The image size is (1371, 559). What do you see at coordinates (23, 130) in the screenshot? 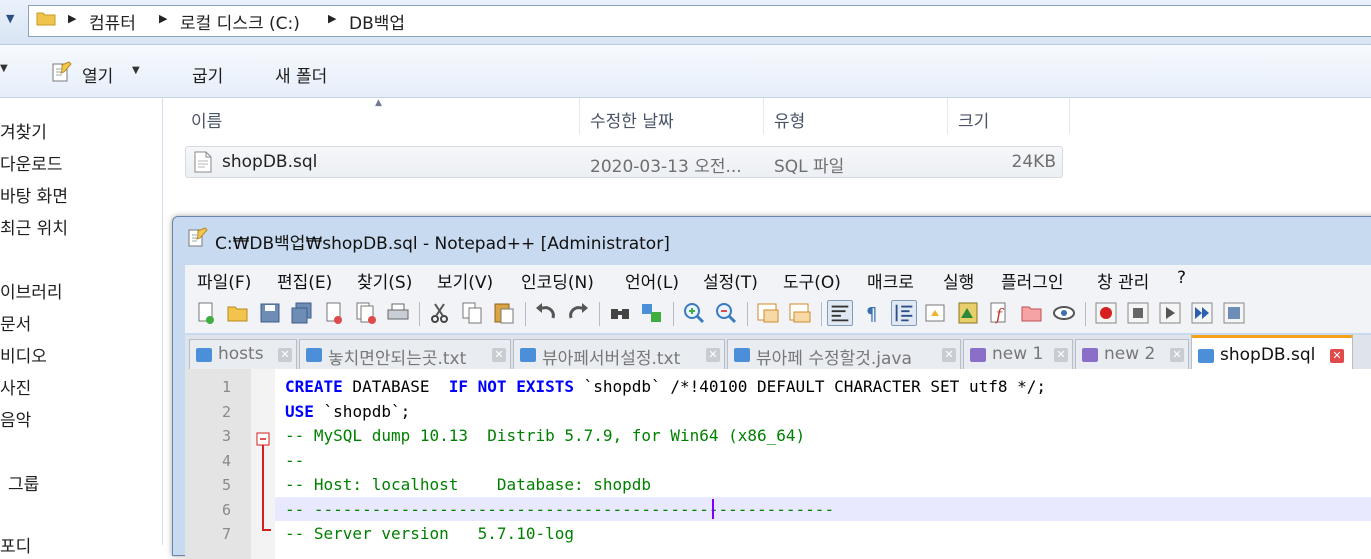
I see `nav-item-favorites: 겨찾기` at bounding box center [23, 130].